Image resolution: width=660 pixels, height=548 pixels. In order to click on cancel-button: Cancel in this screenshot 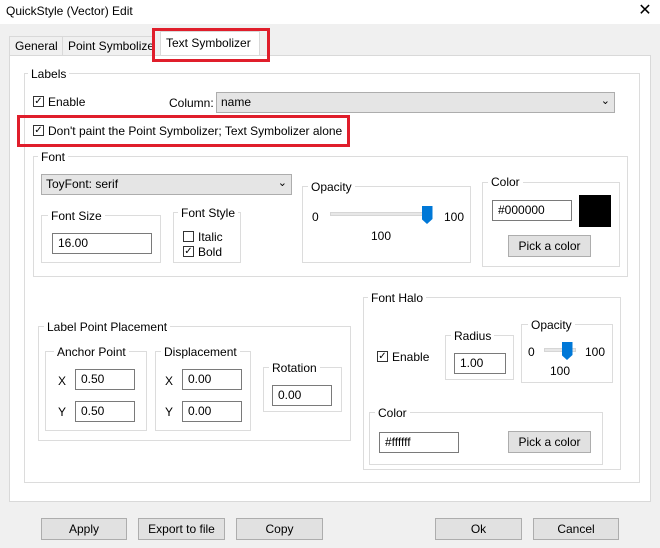, I will do `click(576, 529)`.